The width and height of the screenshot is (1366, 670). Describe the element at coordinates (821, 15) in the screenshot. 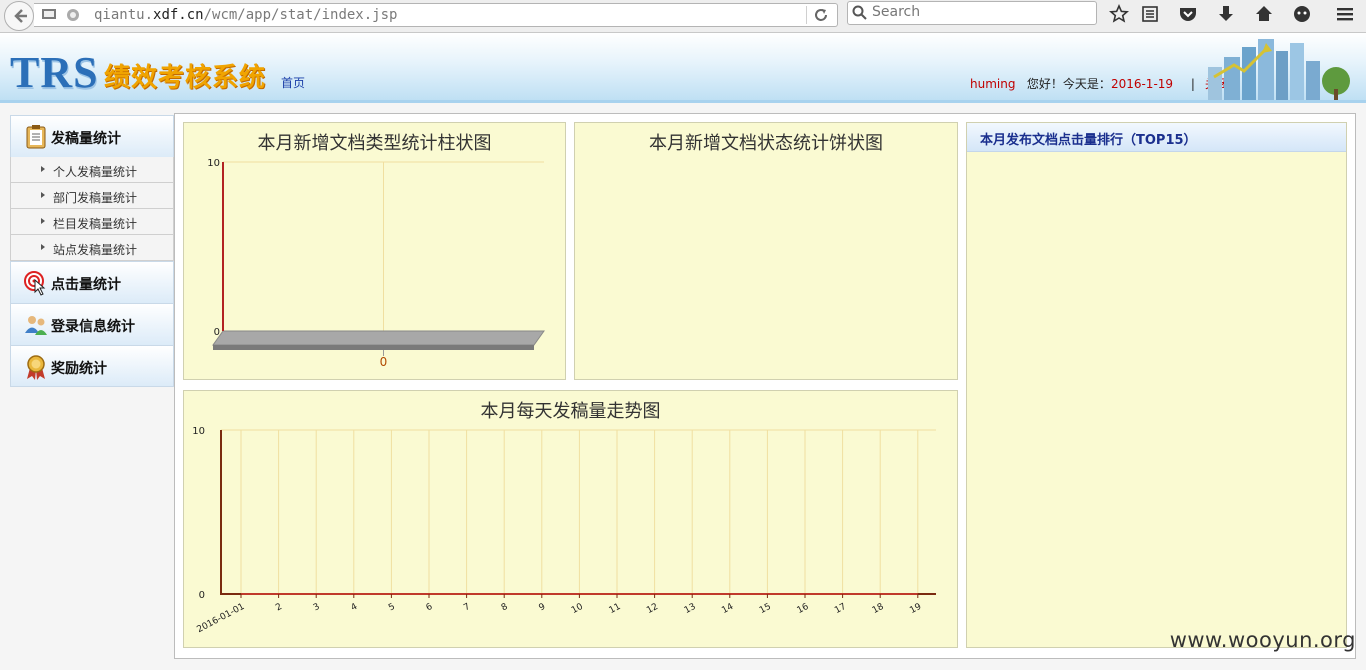

I see `reload-icon` at that location.